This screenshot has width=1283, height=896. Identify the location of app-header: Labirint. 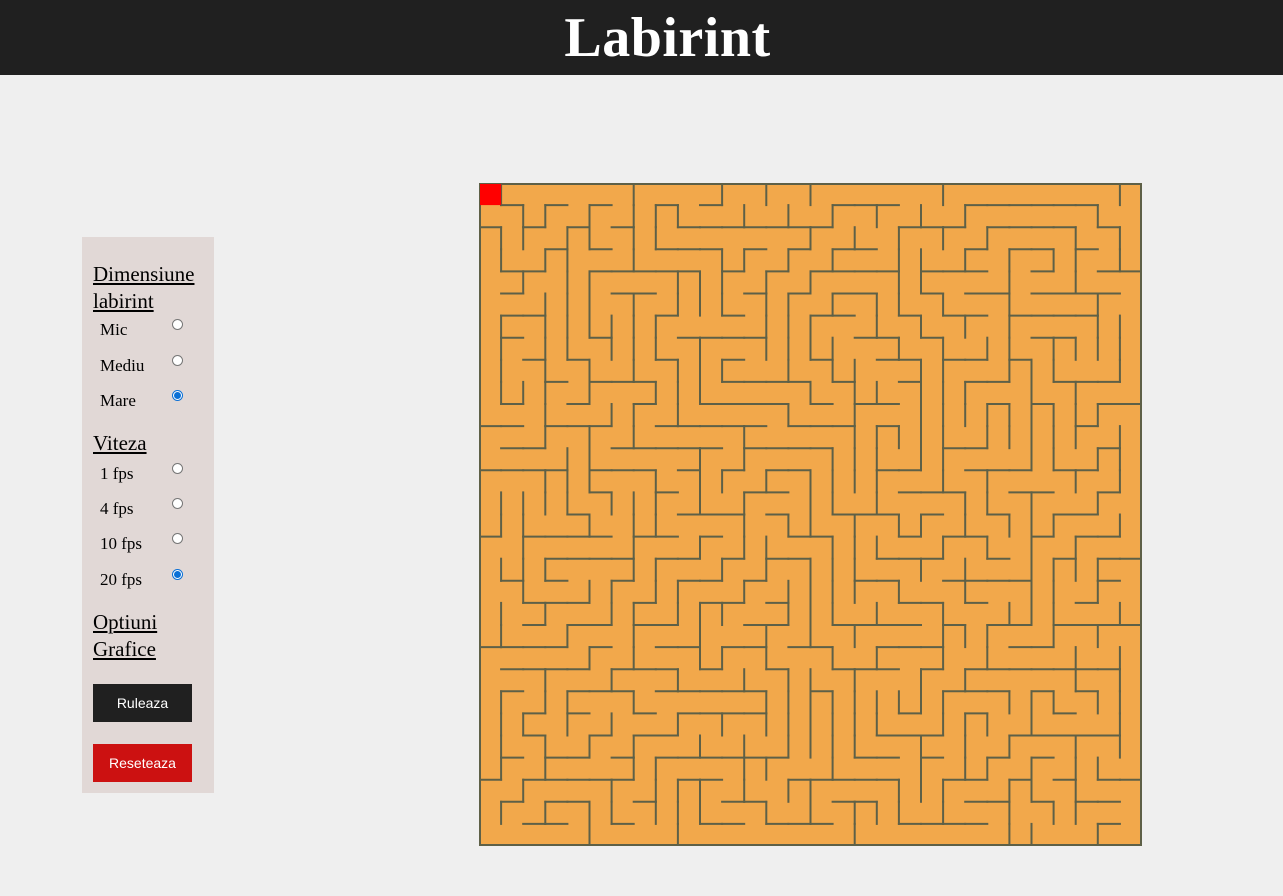
(641, 37).